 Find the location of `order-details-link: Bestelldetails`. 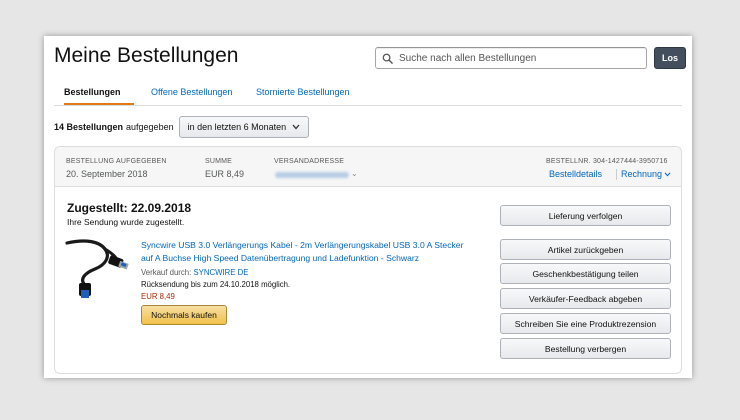

order-details-link: Bestelldetails is located at coordinates (575, 174).